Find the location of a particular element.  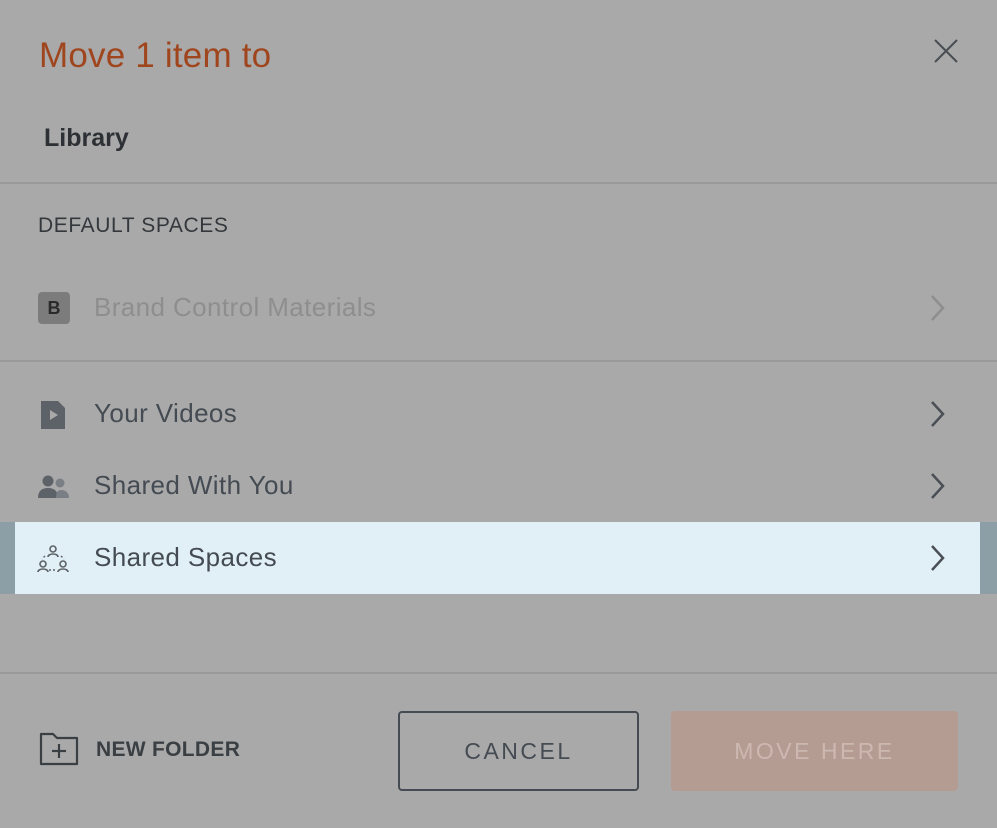

section-label: DEFAULT SPACES is located at coordinates (133, 225).